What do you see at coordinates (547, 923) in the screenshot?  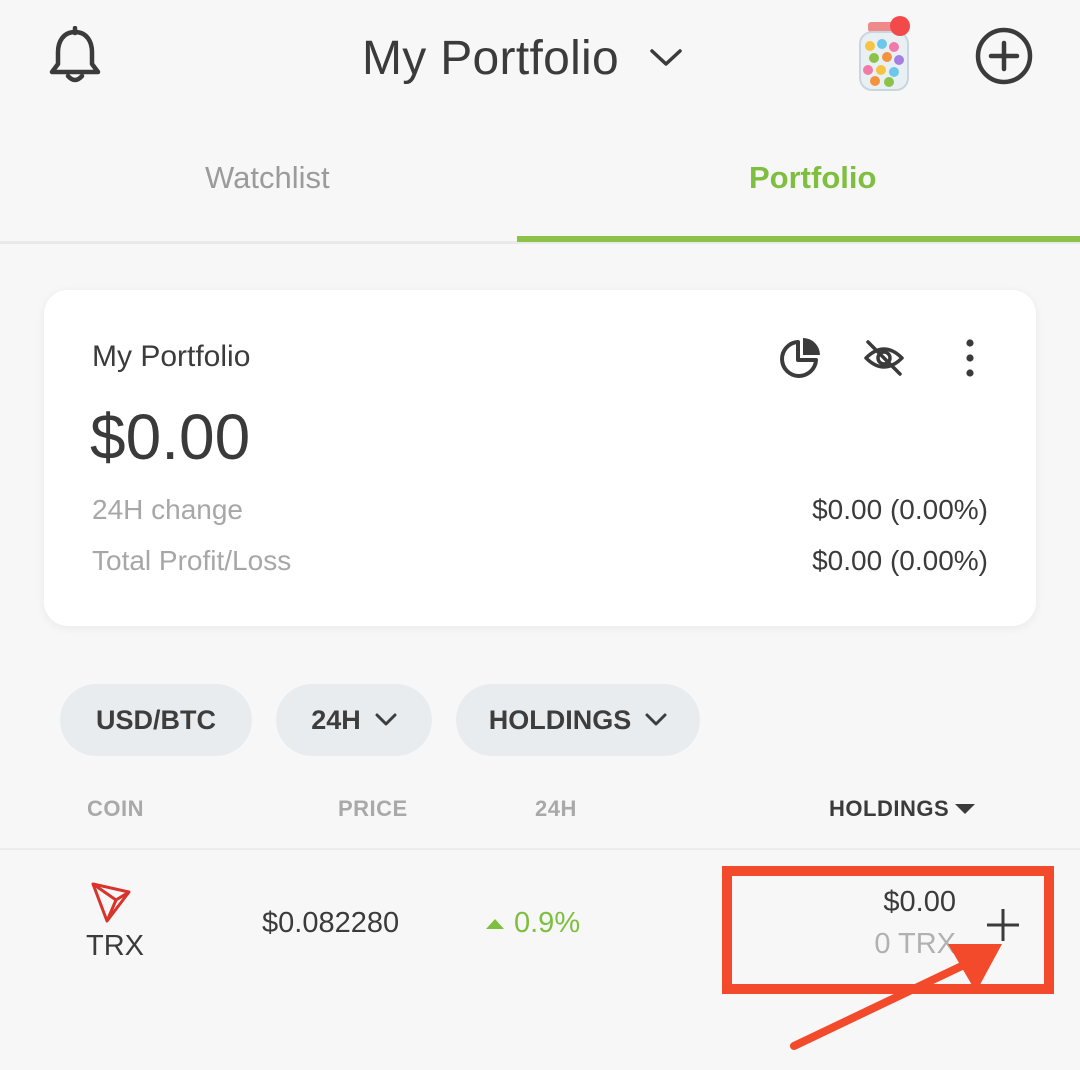 I see `coin-change-value: 0.9%` at bounding box center [547, 923].